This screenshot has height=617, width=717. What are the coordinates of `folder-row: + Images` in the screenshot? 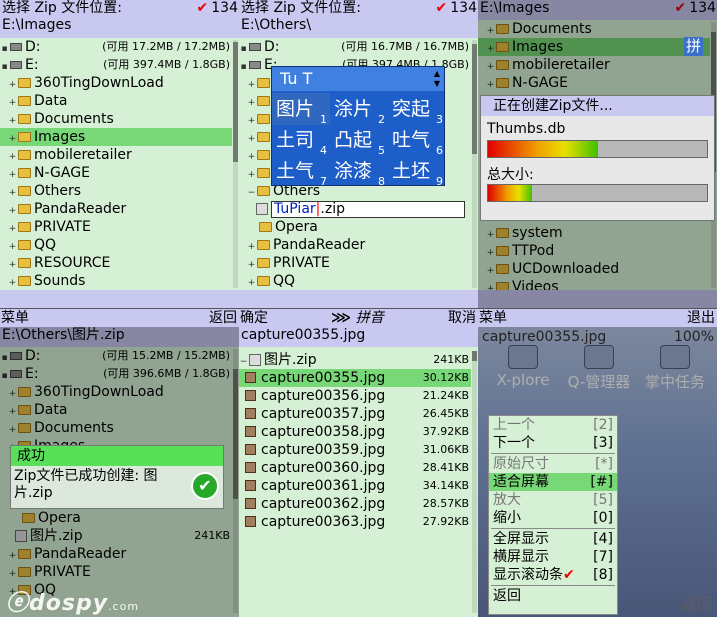 It's located at (116, 137).